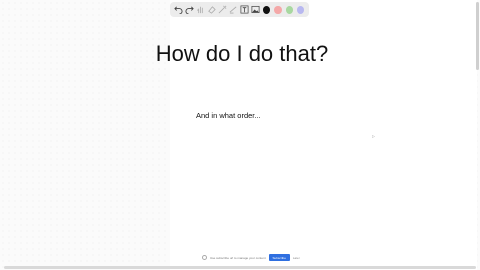 The width and height of the screenshot is (480, 270). What do you see at coordinates (222, 9) in the screenshot?
I see `laser-icon` at bounding box center [222, 9].